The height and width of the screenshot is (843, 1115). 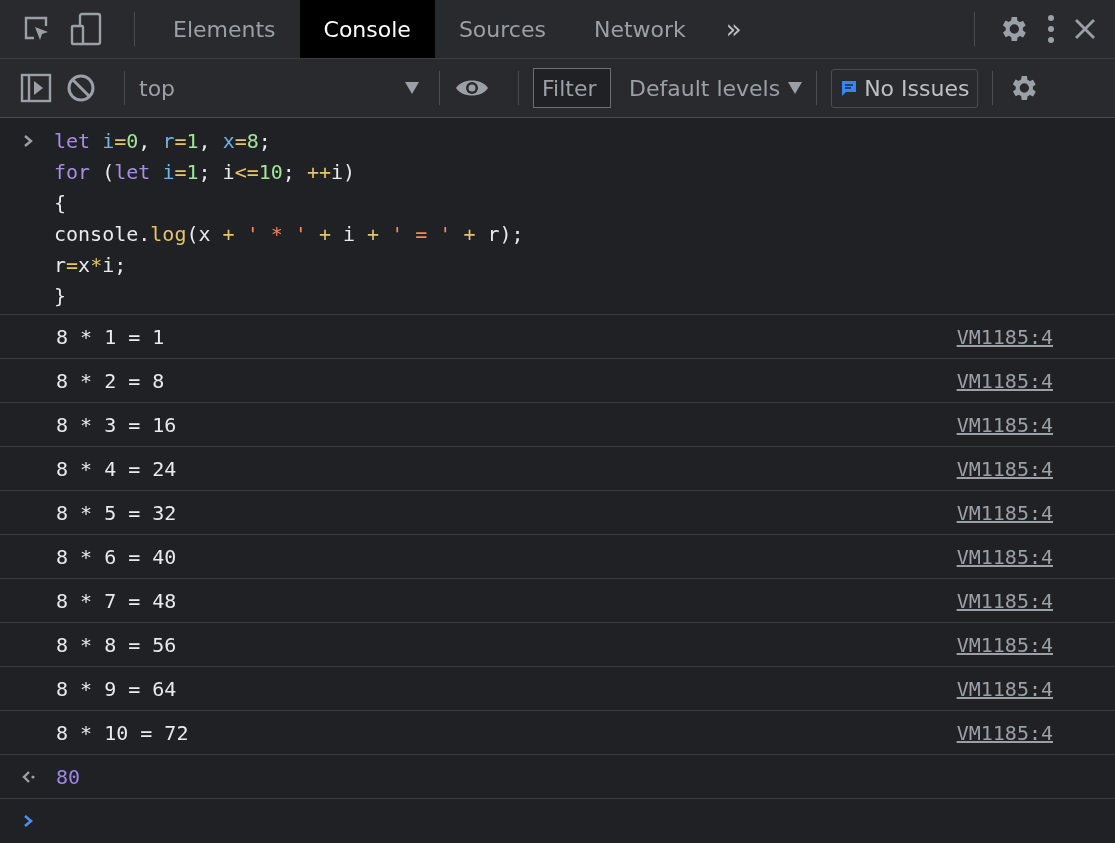 I want to click on sidebar-toggle-icon, so click(x=36, y=88).